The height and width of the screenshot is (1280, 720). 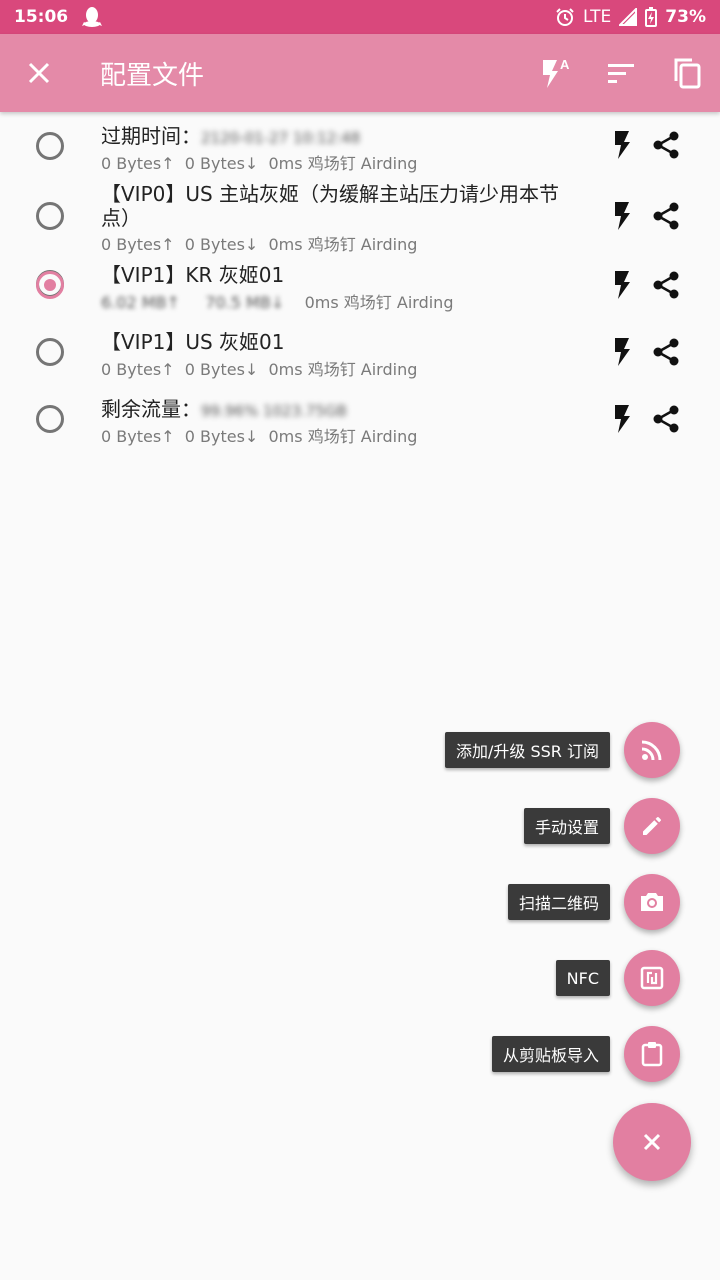 I want to click on profile-name: 【VIP1】KR 灰姬01, so click(x=193, y=275).